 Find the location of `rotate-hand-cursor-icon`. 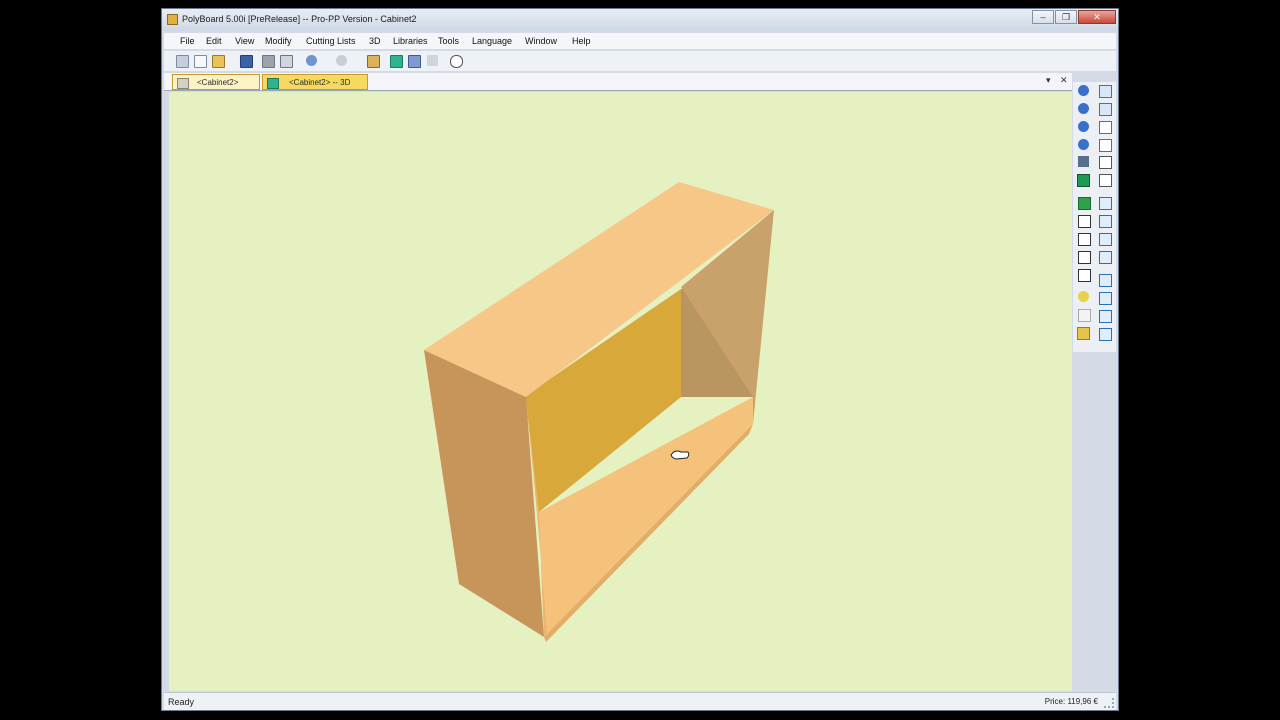

rotate-hand-cursor-icon is located at coordinates (680, 456).